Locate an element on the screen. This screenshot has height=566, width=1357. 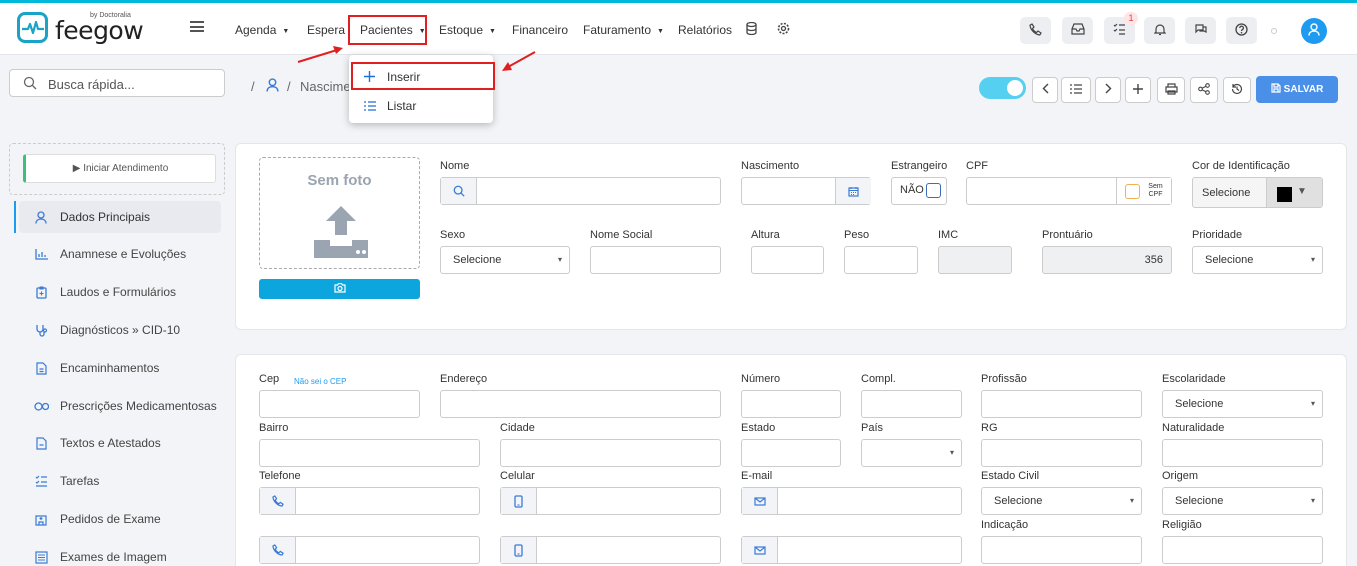
camera-button is located at coordinates (339, 289).